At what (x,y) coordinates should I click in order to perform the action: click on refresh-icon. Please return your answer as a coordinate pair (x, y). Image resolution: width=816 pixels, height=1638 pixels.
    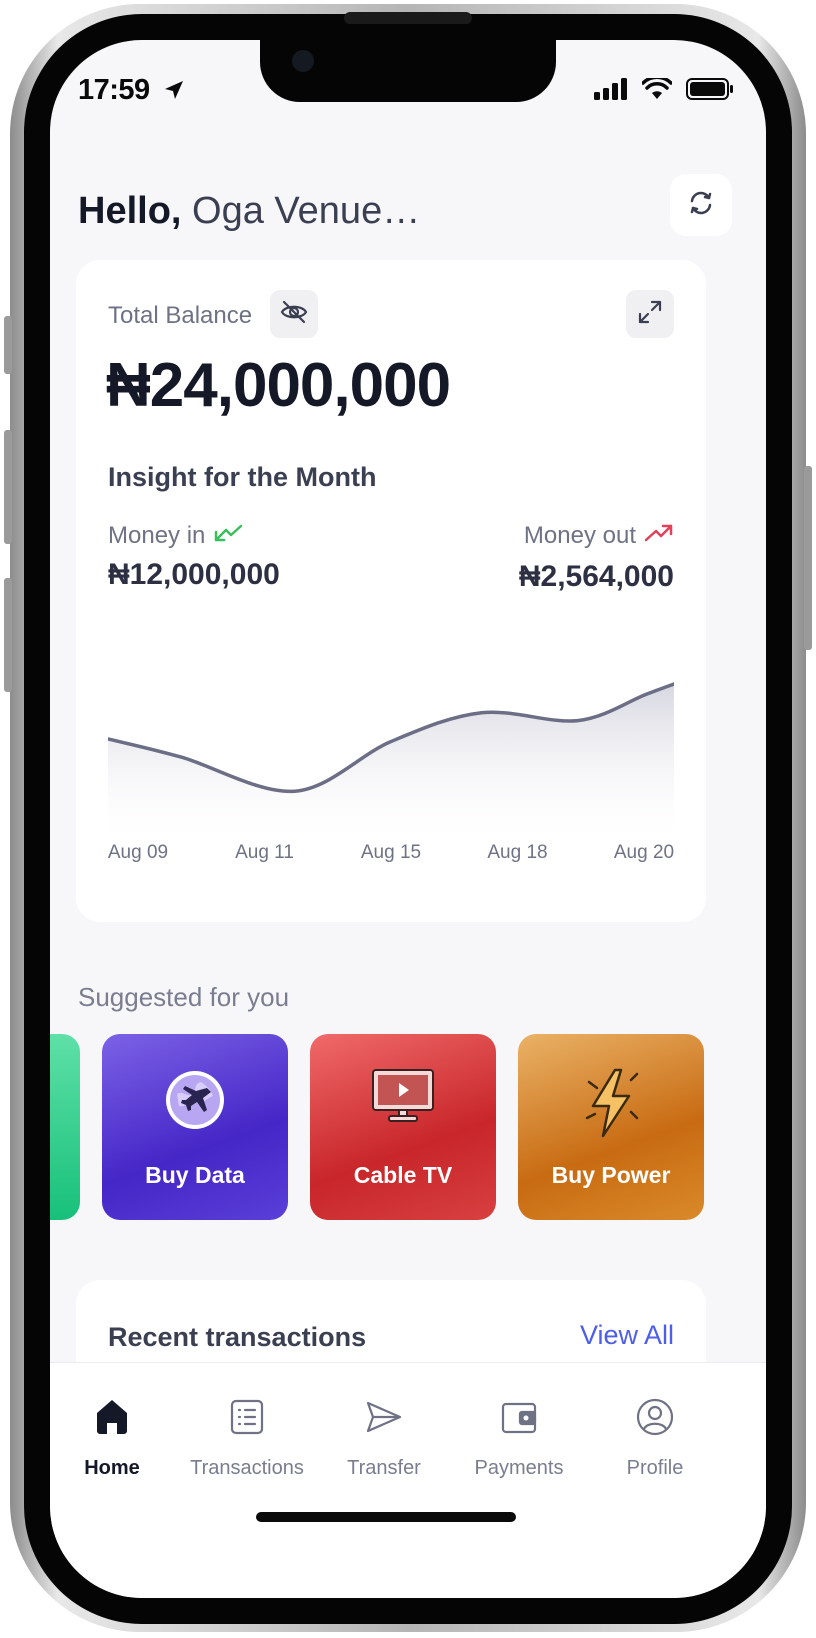
    Looking at the image, I should click on (701, 205).